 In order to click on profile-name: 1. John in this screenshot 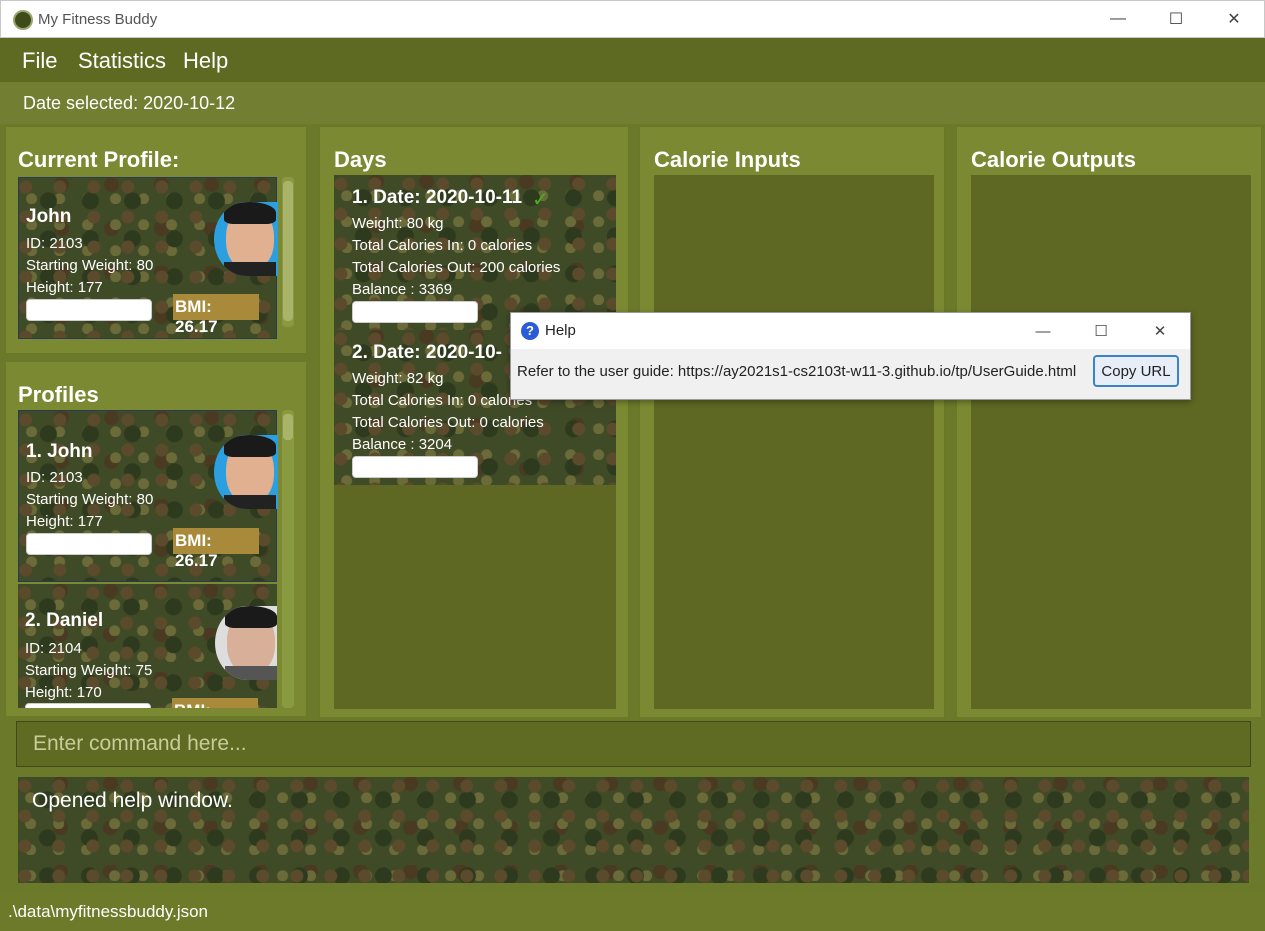, I will do `click(59, 451)`.